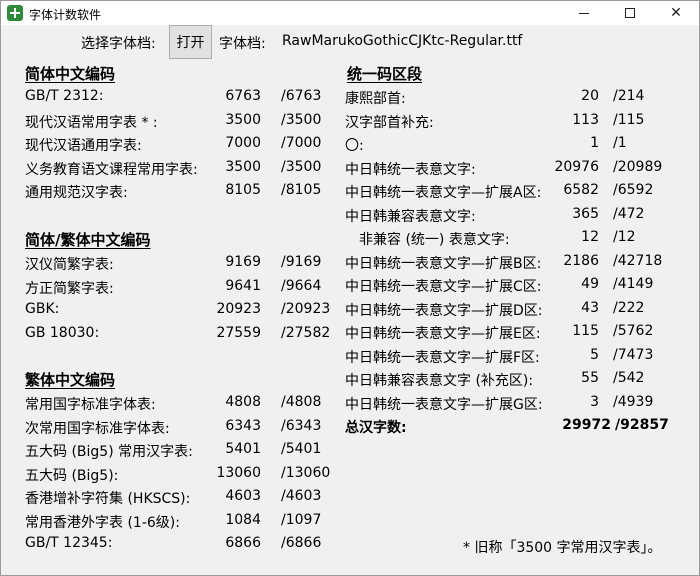 Image resolution: width=700 pixels, height=576 pixels. What do you see at coordinates (633, 331) in the screenshot?
I see `row-total: /5762` at bounding box center [633, 331].